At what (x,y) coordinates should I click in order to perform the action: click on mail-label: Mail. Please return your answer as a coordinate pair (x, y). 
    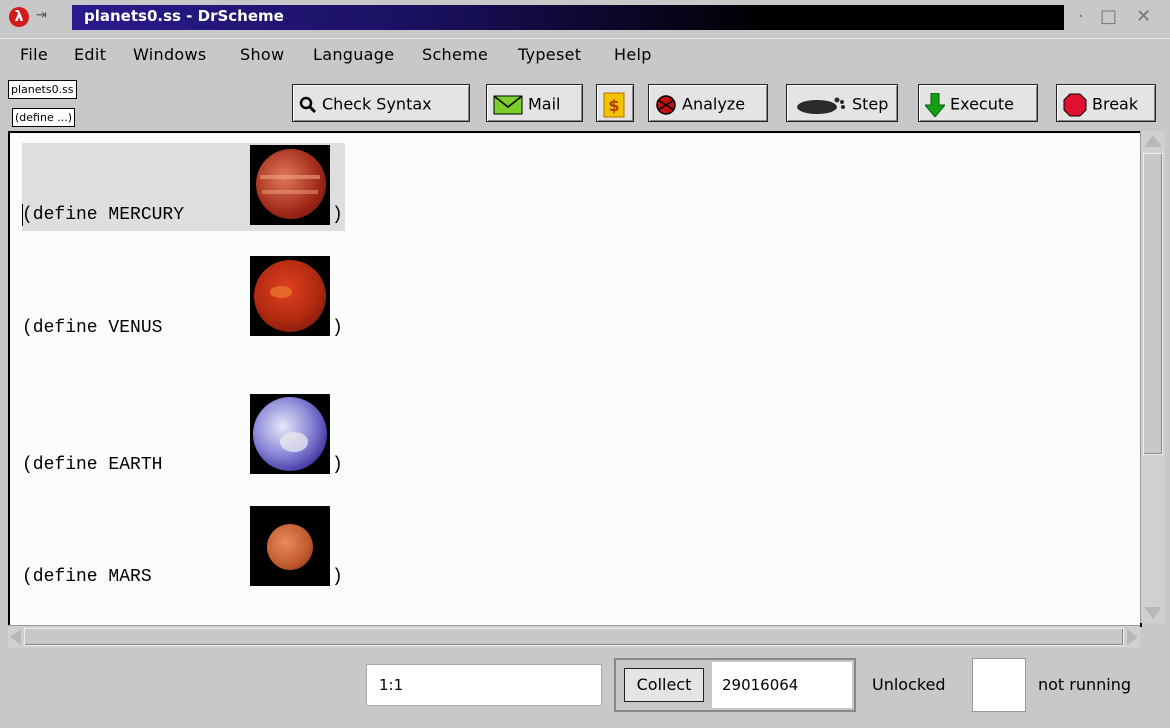
    Looking at the image, I should click on (544, 104).